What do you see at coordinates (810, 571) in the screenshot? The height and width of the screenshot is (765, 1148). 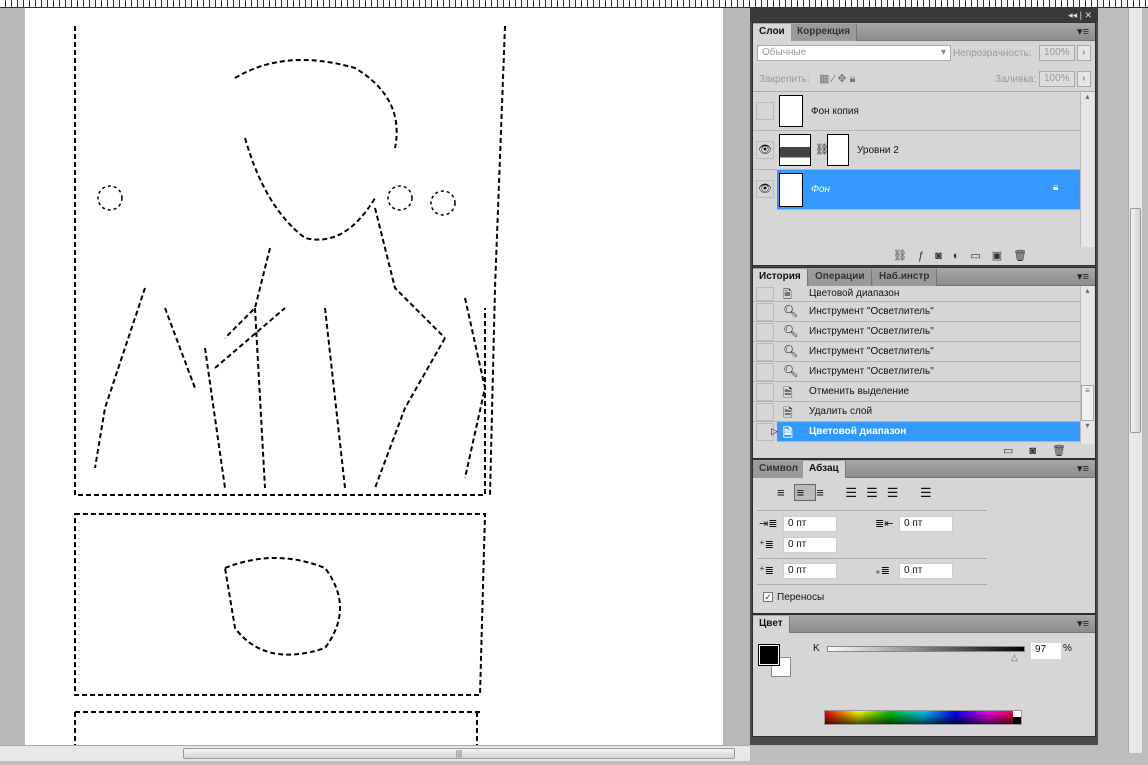 I see `space-before-field: 0 пт` at bounding box center [810, 571].